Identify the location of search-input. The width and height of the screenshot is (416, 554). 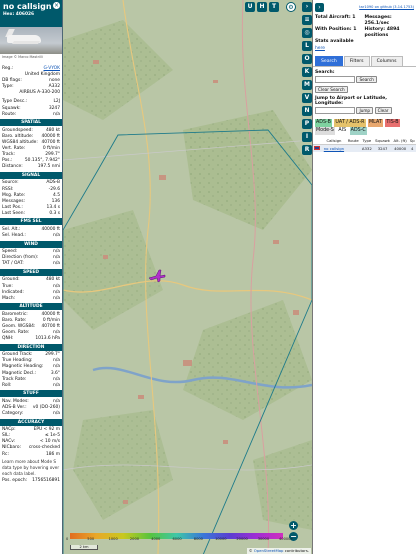
(335, 79).